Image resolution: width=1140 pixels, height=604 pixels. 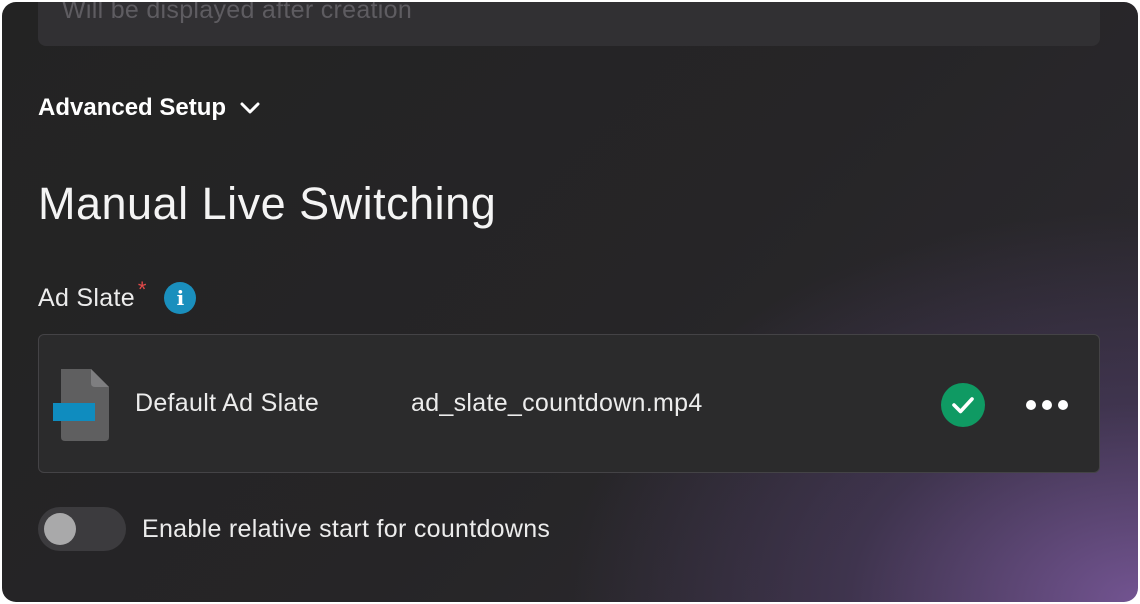 What do you see at coordinates (82, 529) in the screenshot?
I see `relative-start-toggle` at bounding box center [82, 529].